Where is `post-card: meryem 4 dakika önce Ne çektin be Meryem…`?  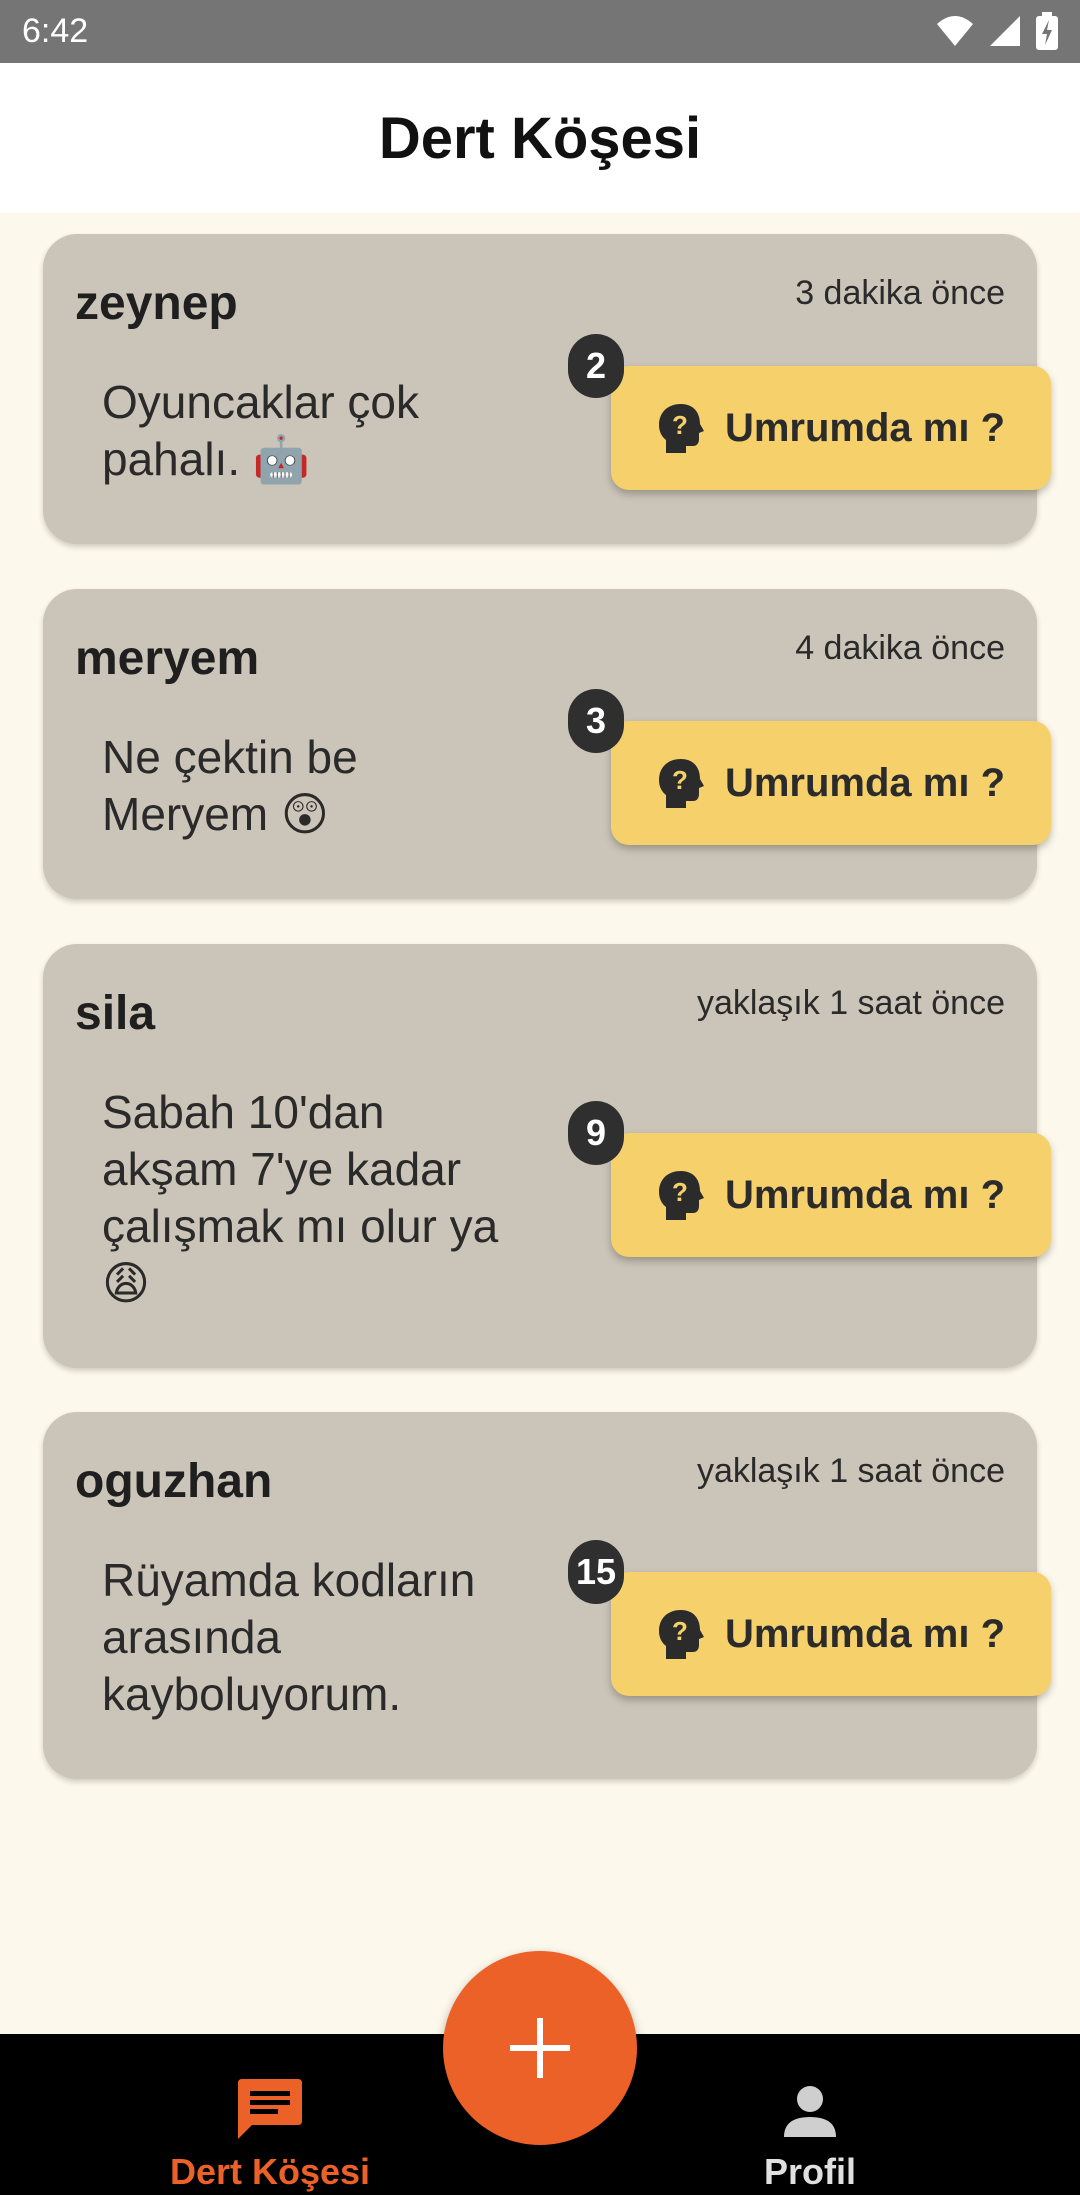
post-card: meryem 4 dakika önce Ne çektin be Meryem… is located at coordinates (547, 744).